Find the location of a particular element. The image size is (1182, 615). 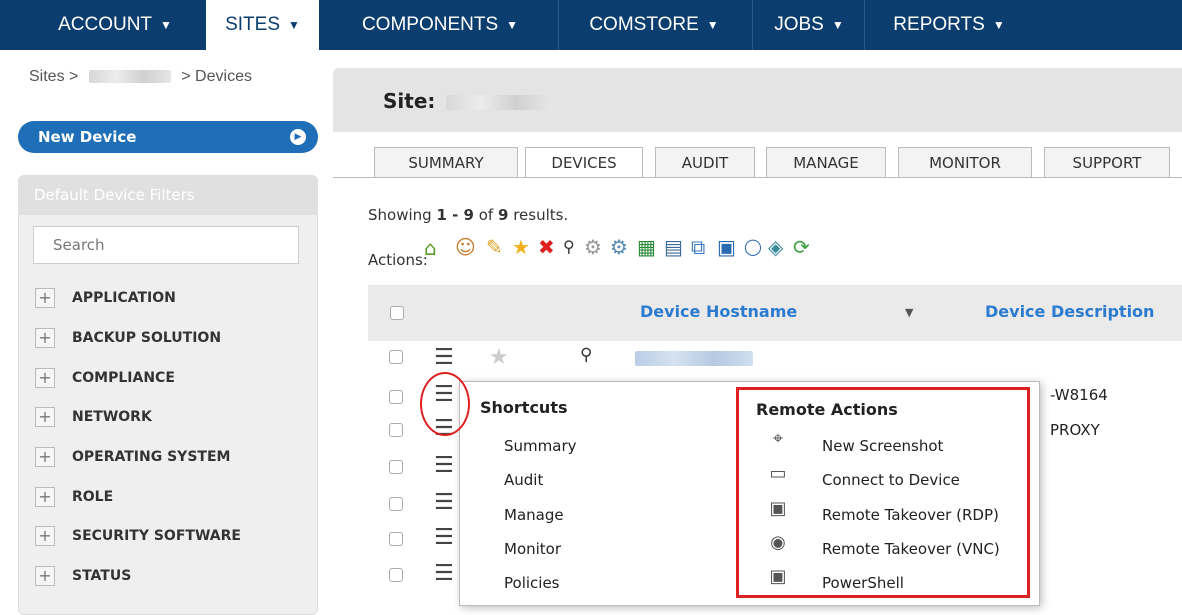

shortcut-monitor: Monitor is located at coordinates (532, 549).